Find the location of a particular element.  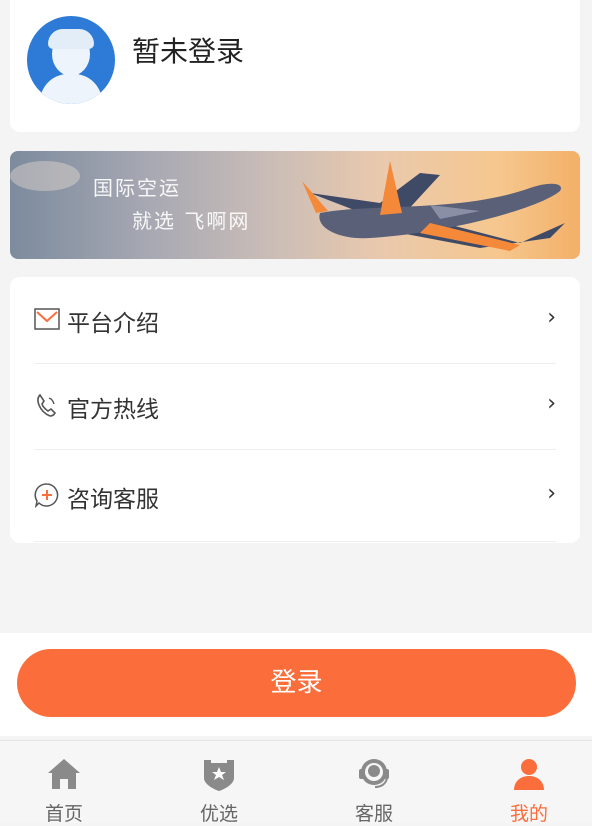

tab-service: 客服 is located at coordinates (374, 783).